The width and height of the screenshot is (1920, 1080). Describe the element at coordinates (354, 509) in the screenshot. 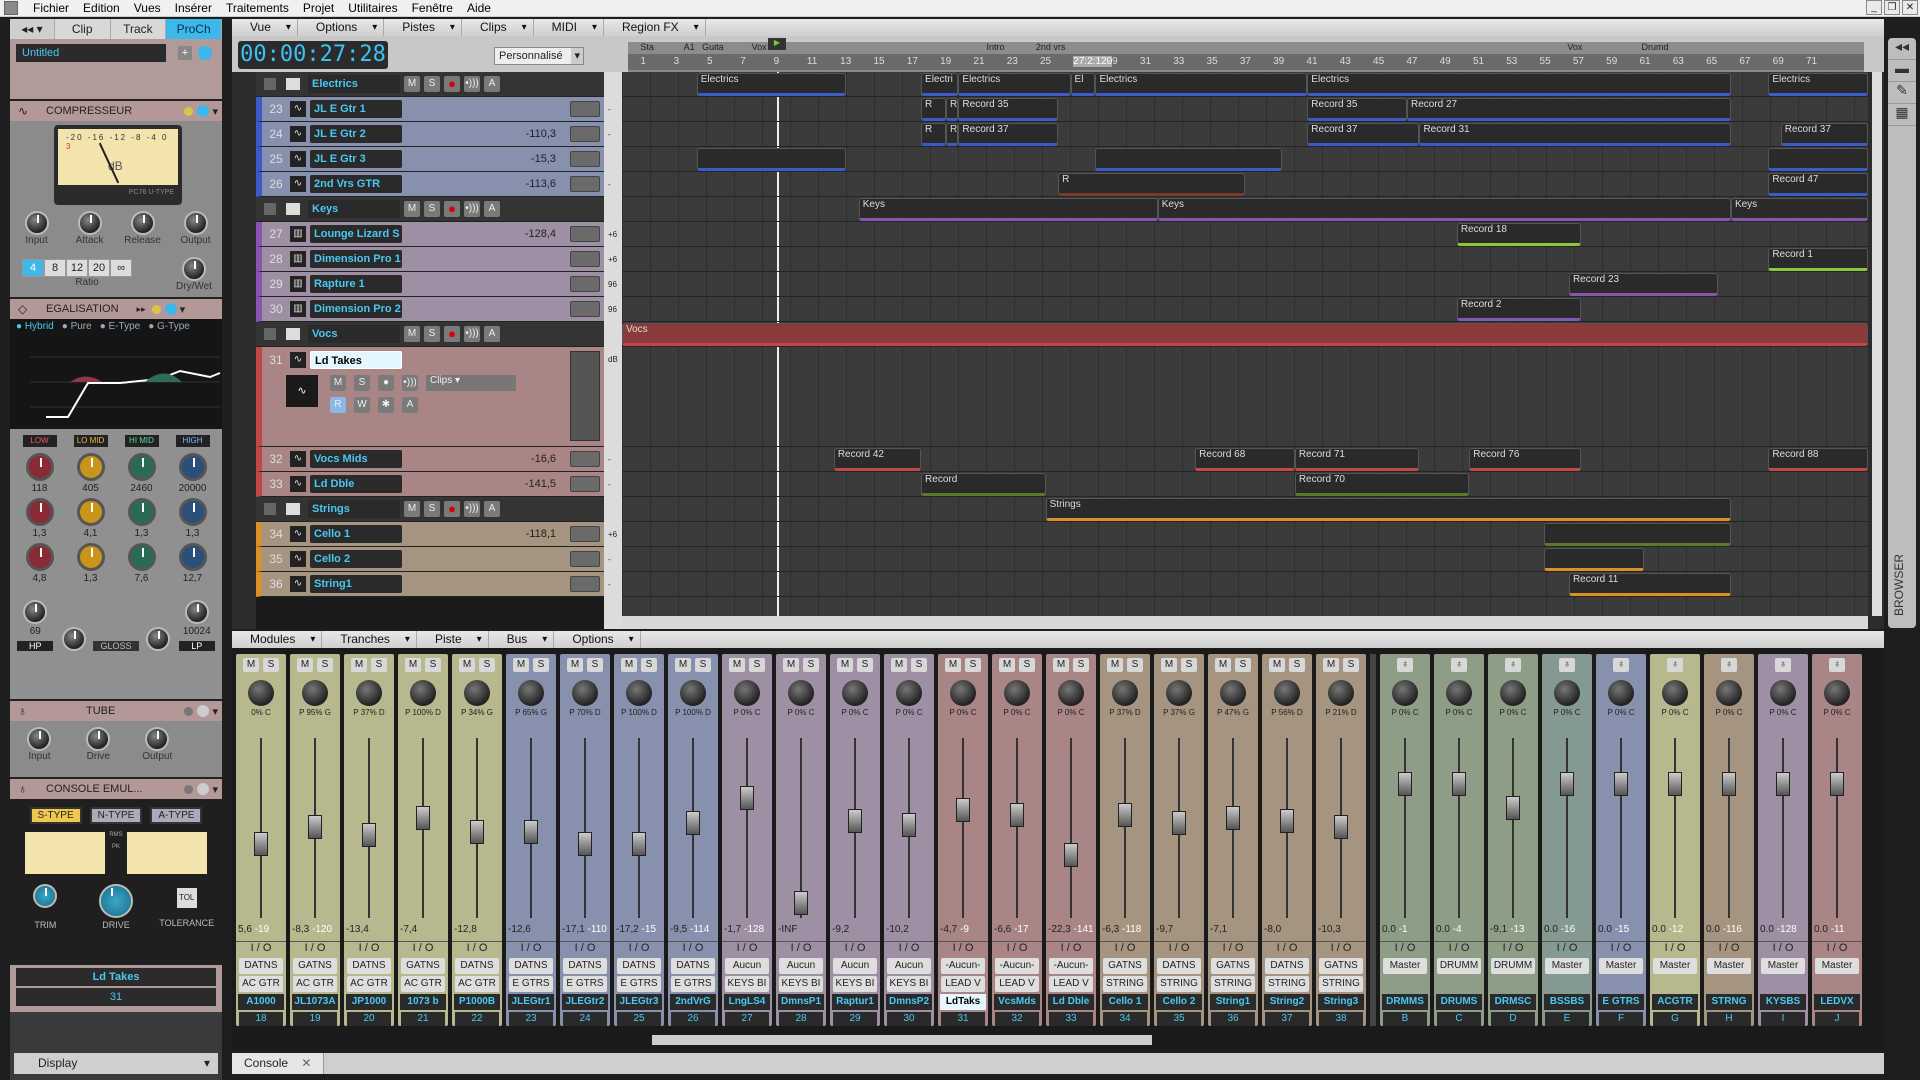

I see `folder-name: Strings` at that location.